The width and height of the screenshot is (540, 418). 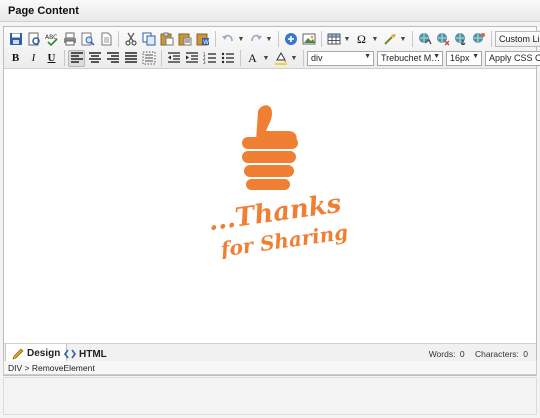 I want to click on block-format-select: div ▼, so click(x=340, y=58).